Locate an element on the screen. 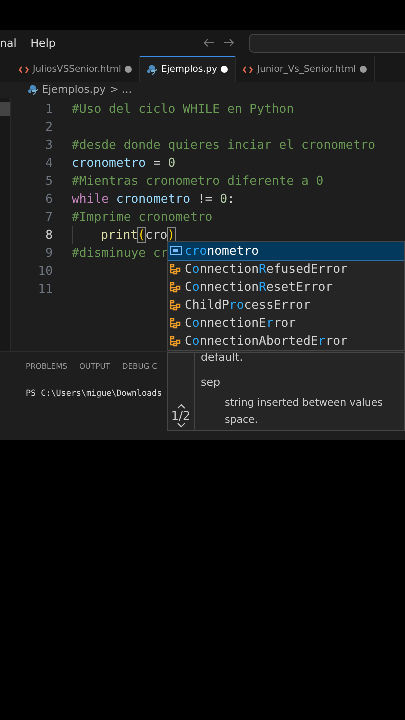  tab-label: Ejemplos.py is located at coordinates (189, 69).